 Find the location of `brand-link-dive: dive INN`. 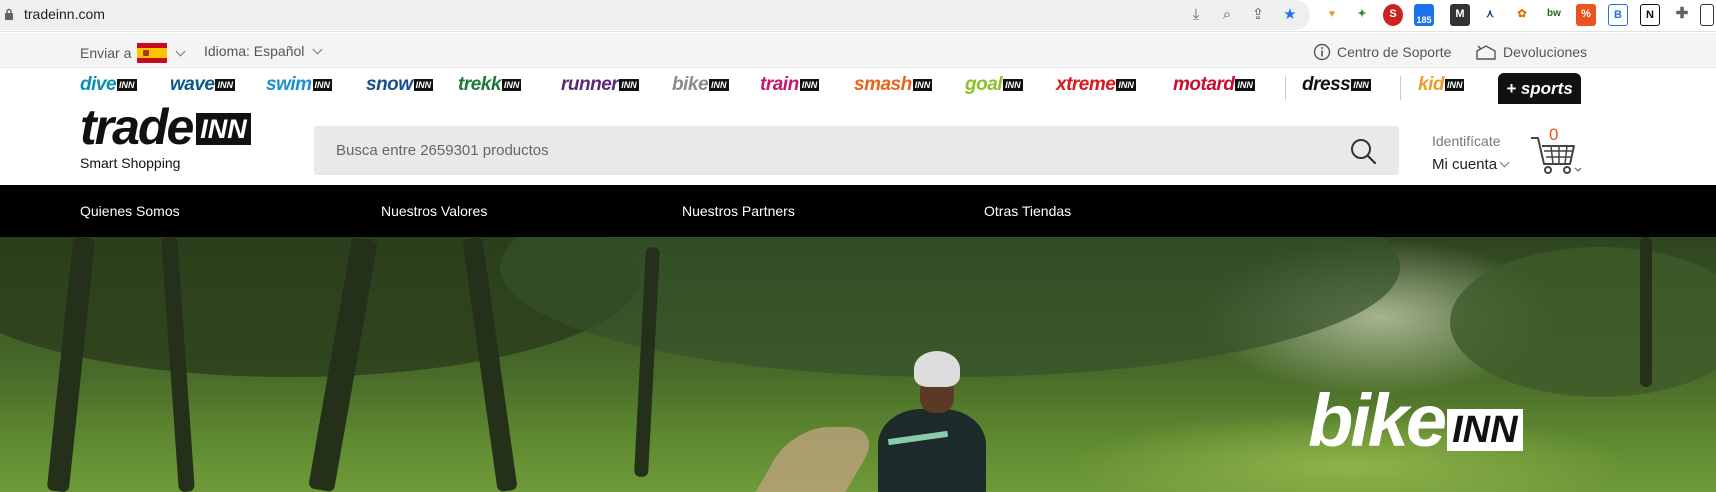

brand-link-dive: dive INN is located at coordinates (108, 85).